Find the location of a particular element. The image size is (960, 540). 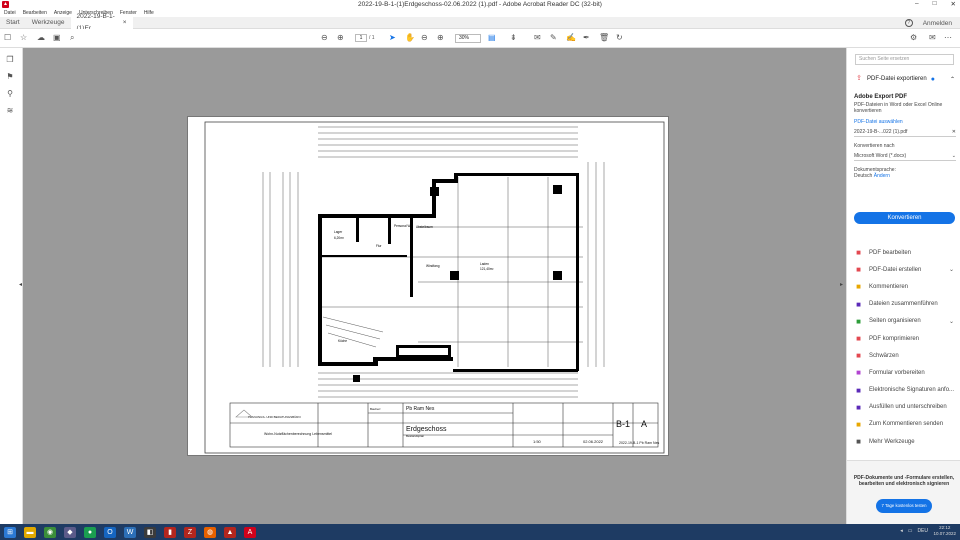

outlook-icon: O is located at coordinates (110, 532).